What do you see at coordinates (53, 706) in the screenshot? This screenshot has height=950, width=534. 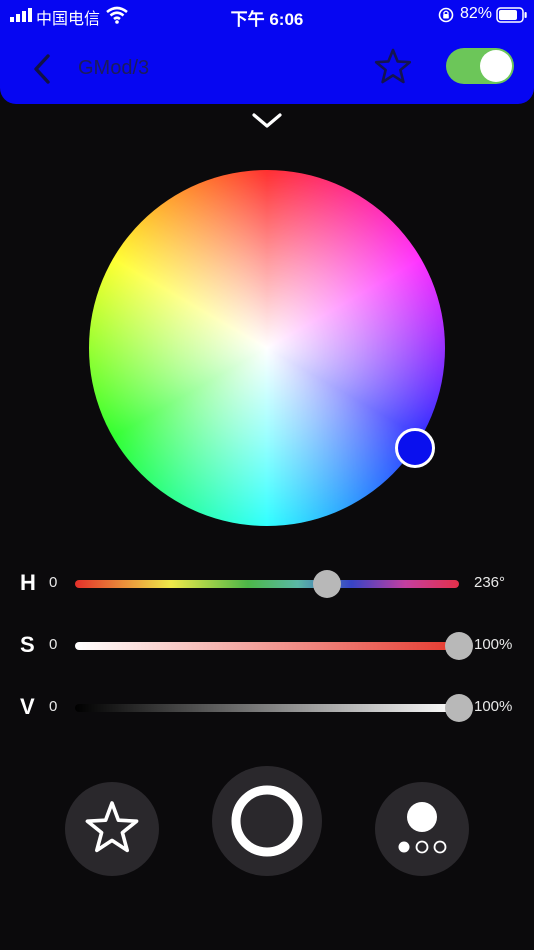 I see `value-min-label: 0` at bounding box center [53, 706].